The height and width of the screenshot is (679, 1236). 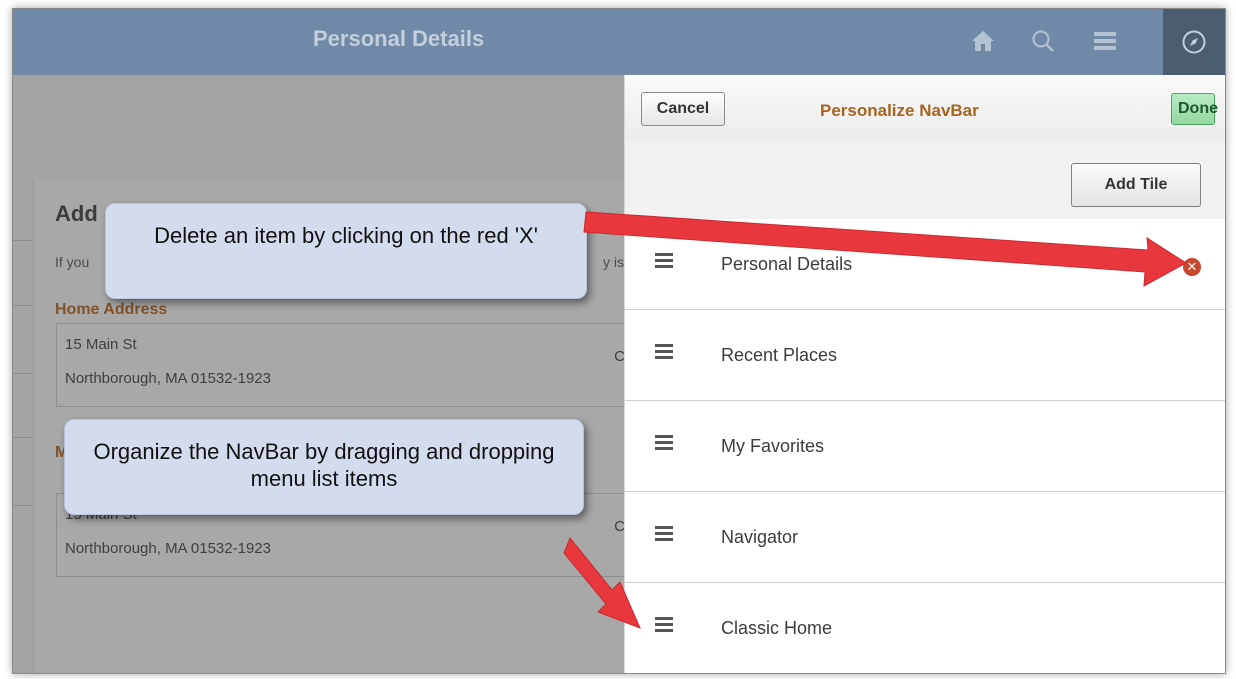 I want to click on nav-list-item: My Favorites, so click(x=925, y=446).